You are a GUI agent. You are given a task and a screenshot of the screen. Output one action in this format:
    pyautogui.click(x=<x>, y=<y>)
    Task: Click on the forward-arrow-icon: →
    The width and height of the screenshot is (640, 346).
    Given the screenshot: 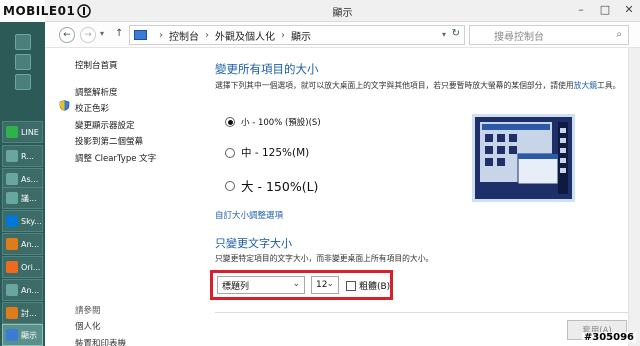 What is the action you would take?
    pyautogui.click(x=88, y=35)
    